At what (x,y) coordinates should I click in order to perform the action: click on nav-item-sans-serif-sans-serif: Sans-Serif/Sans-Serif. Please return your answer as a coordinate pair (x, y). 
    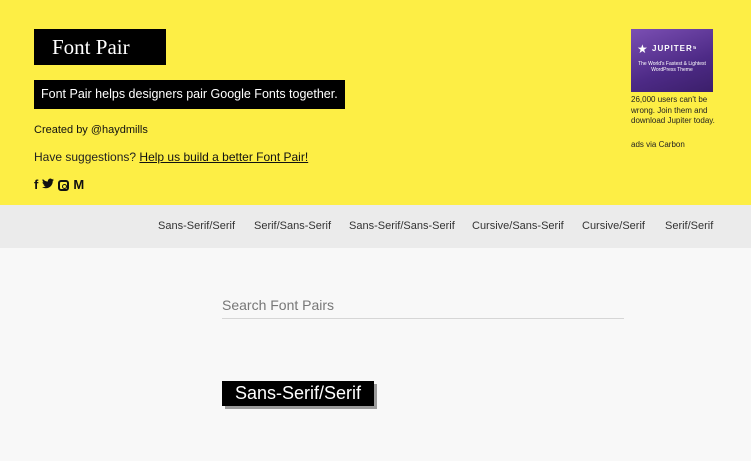
    Looking at the image, I should click on (402, 226).